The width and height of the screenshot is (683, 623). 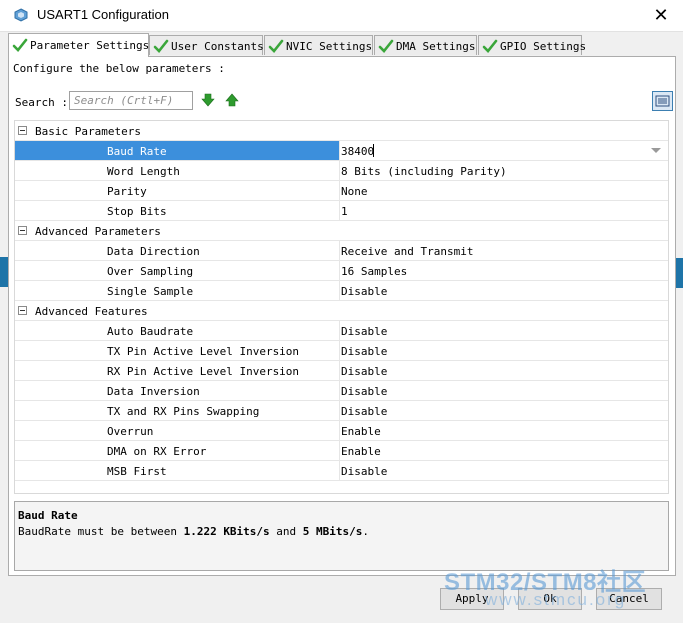 I want to click on group-name: Advanced Parameters, so click(x=98, y=231).